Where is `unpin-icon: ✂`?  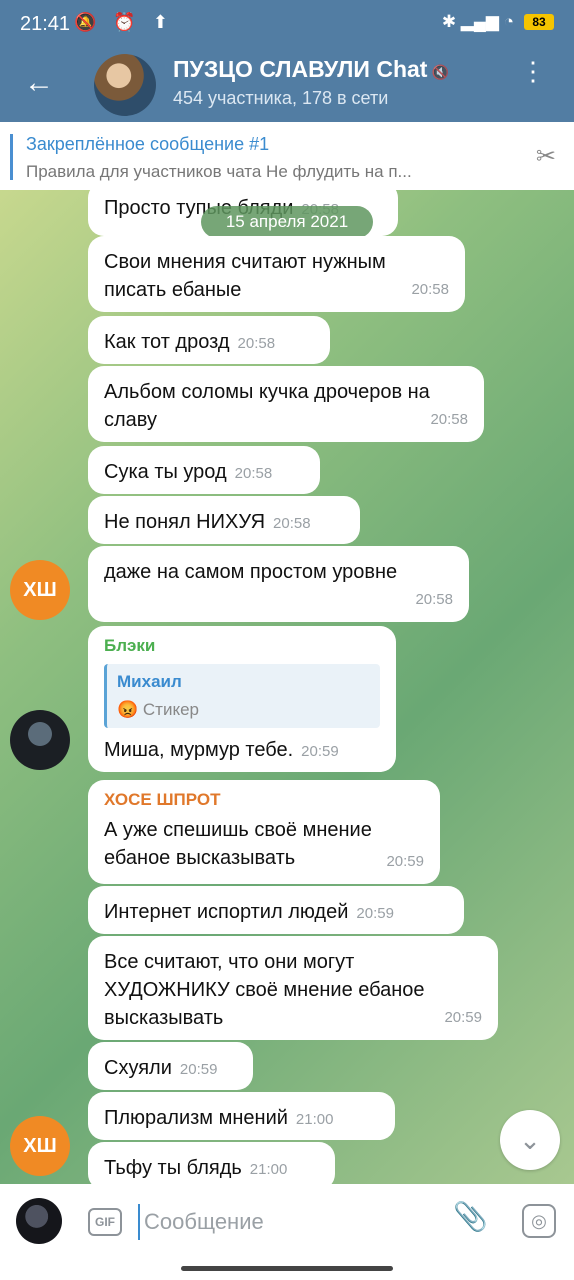
unpin-icon: ✂ is located at coordinates (546, 156).